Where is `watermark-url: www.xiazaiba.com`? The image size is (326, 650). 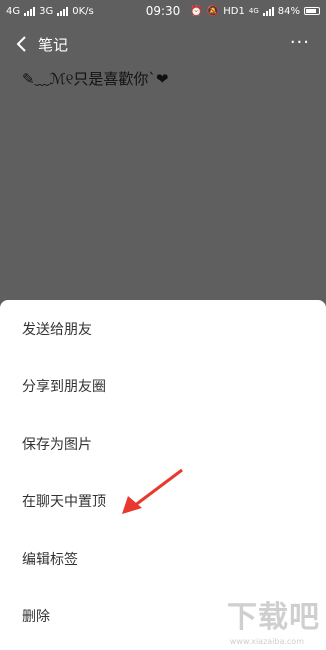
watermark-url: www.xiazaiba.com is located at coordinates (266, 641).